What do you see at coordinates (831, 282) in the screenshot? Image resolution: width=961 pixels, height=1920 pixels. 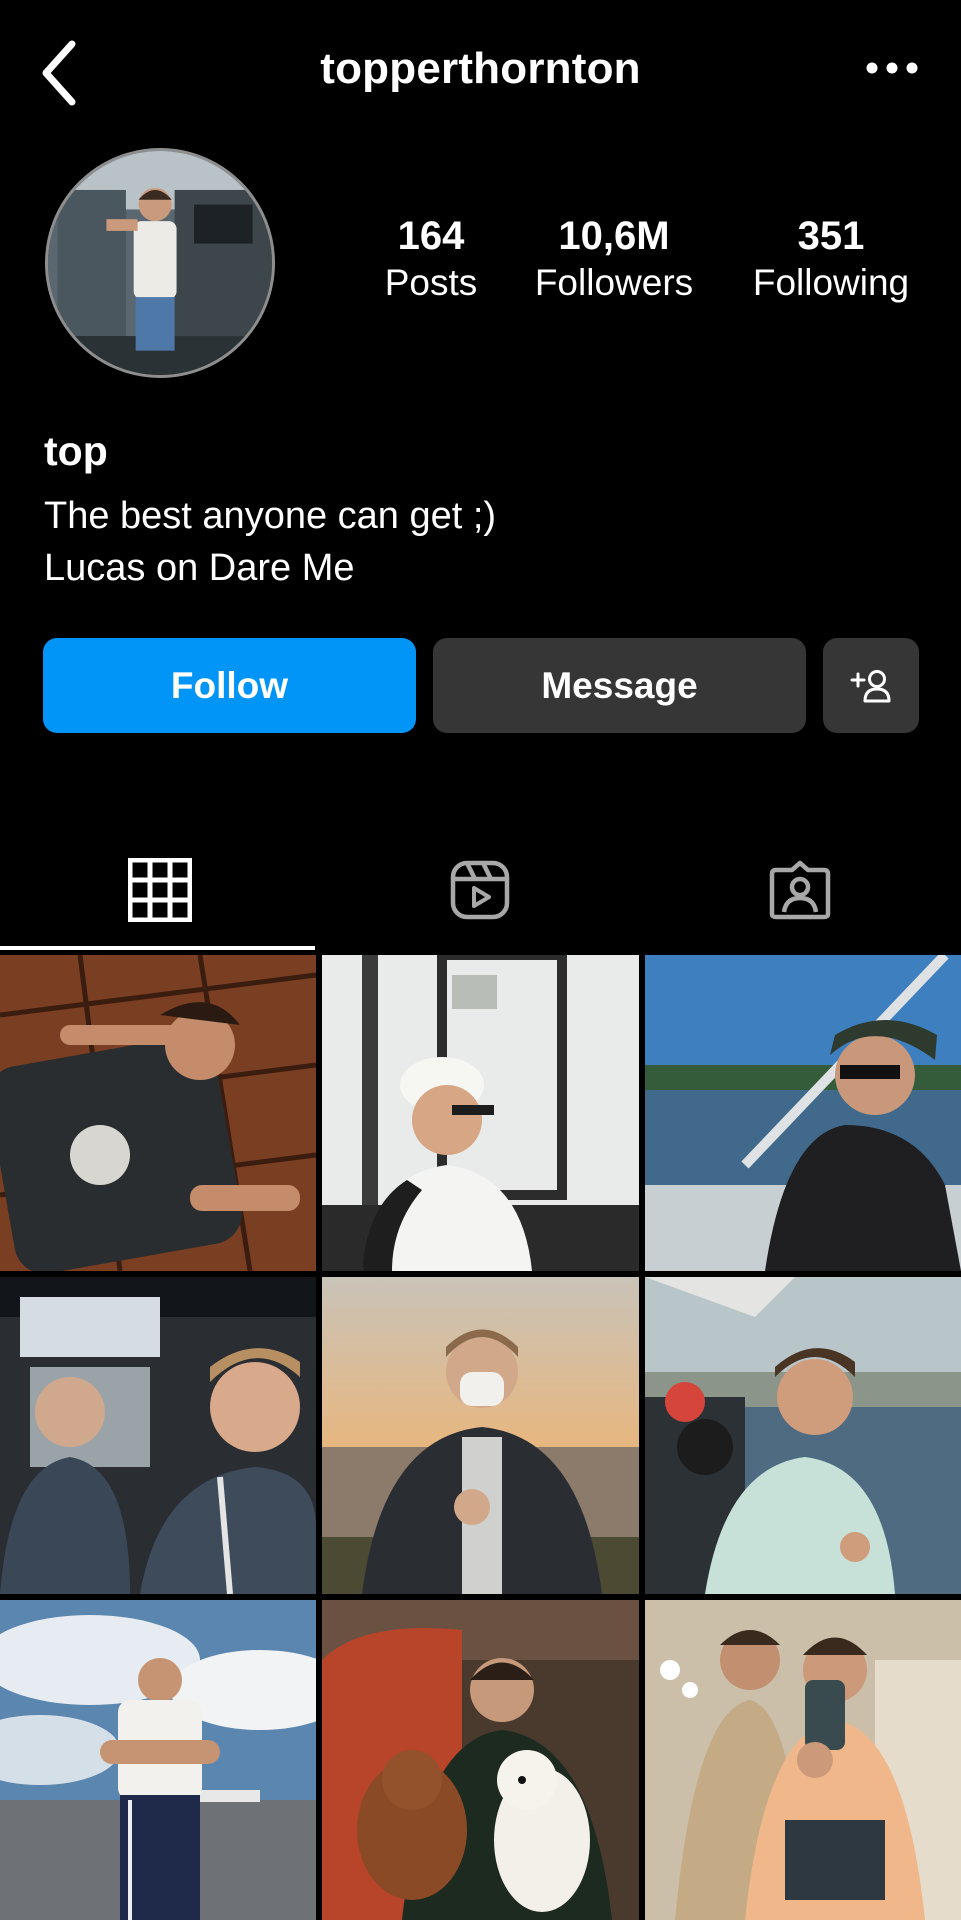 I see `stat-following-label: Following` at bounding box center [831, 282].